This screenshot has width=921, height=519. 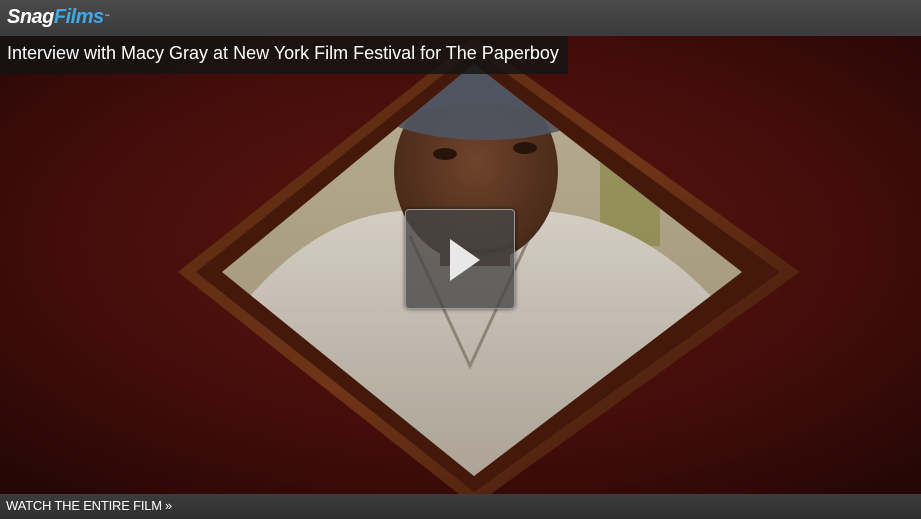 I want to click on play-icon, so click(x=465, y=260).